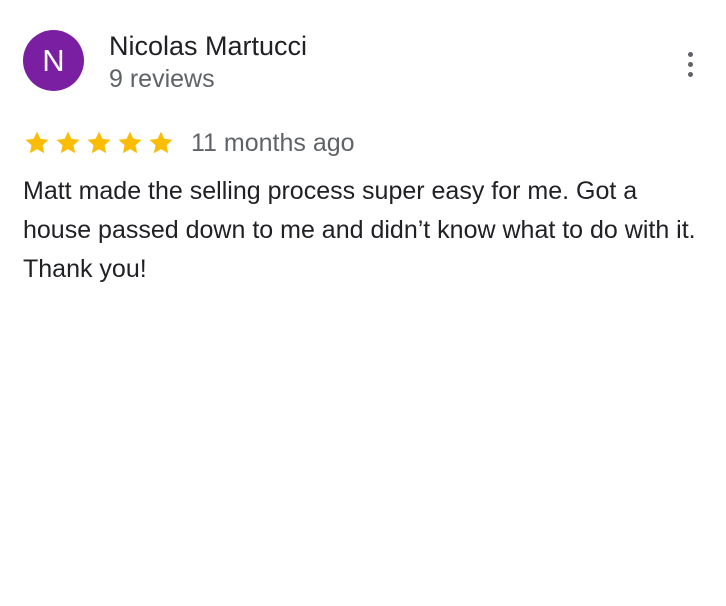 This screenshot has height=606, width=726. I want to click on more-vert-icon, so click(690, 64).